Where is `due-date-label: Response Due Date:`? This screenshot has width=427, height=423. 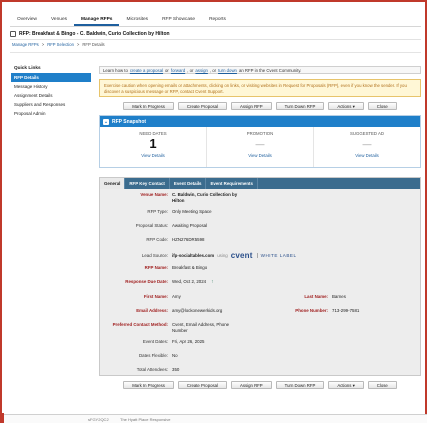
due-date-label: Response Due Date: is located at coordinates (146, 281).